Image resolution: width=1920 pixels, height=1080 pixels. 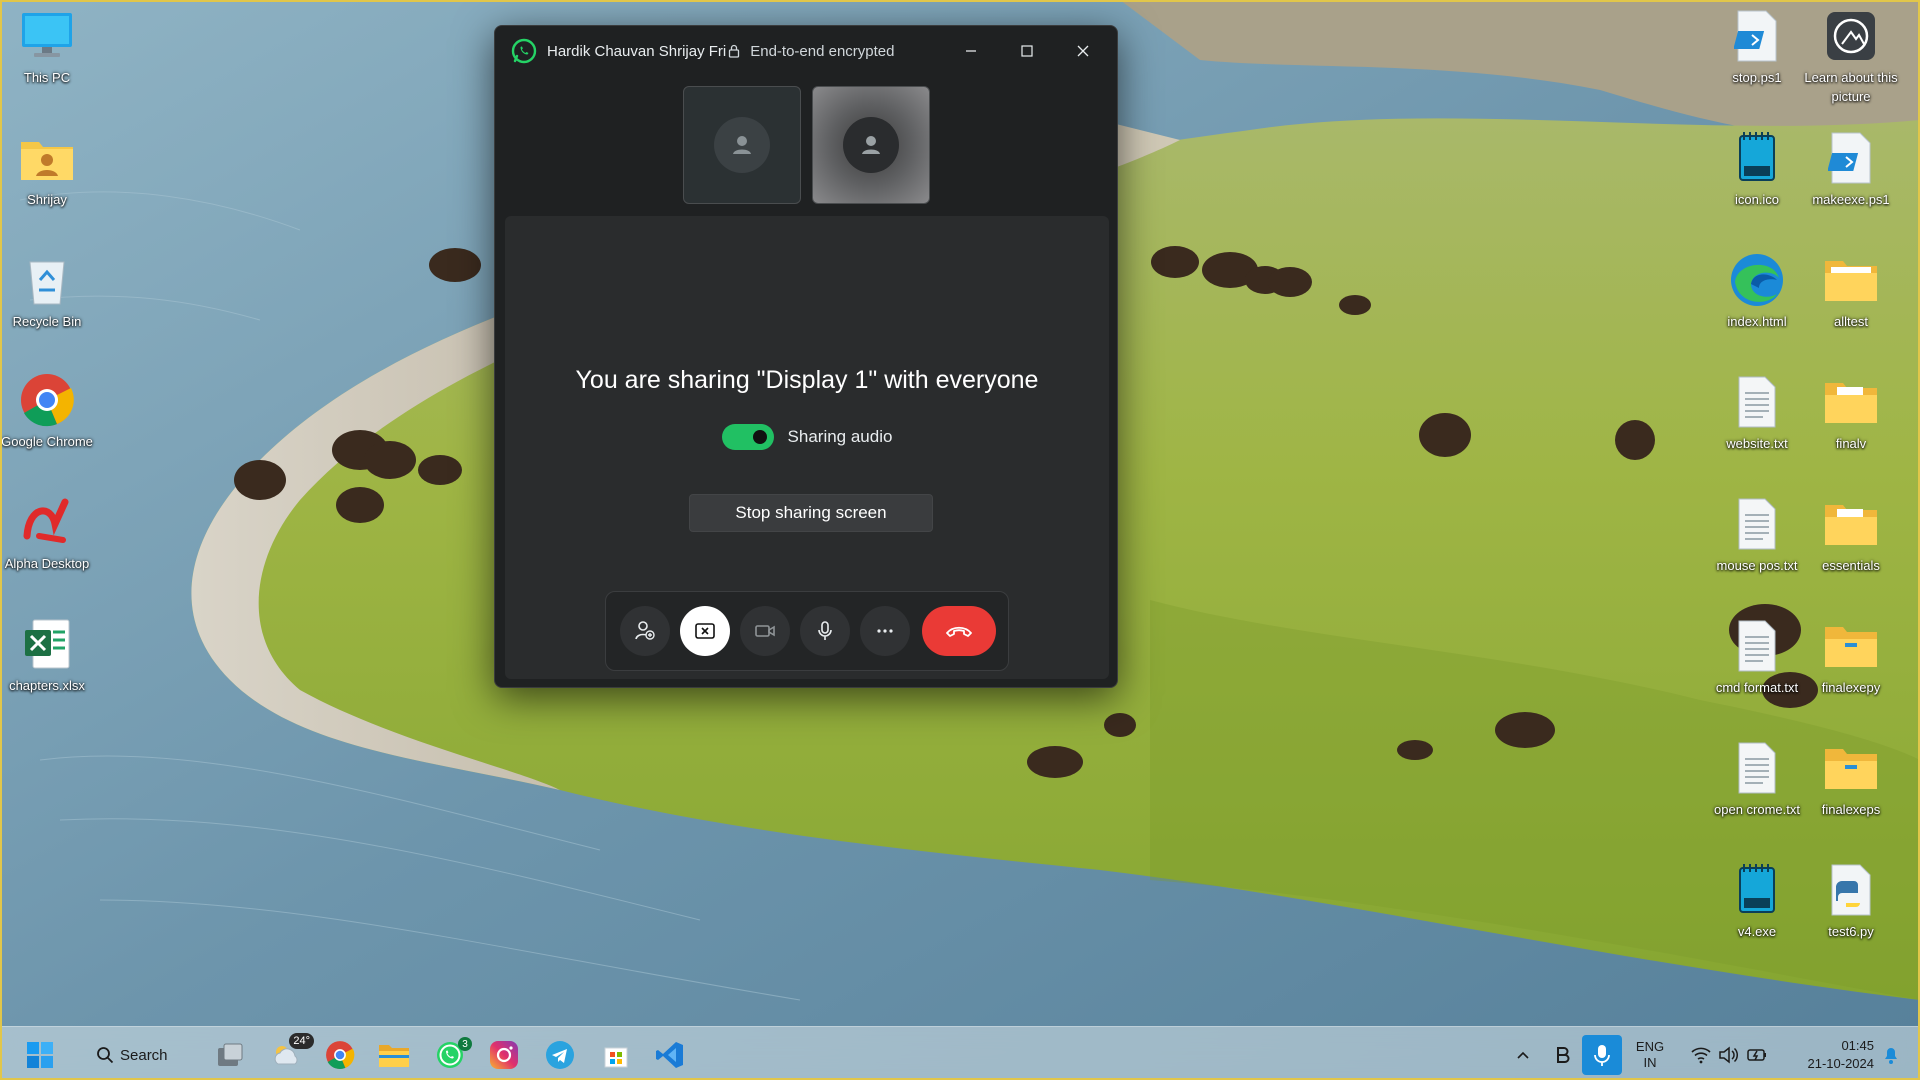 I want to click on desktop-icon-google-chrome: Google Chrome, so click(x=47, y=411).